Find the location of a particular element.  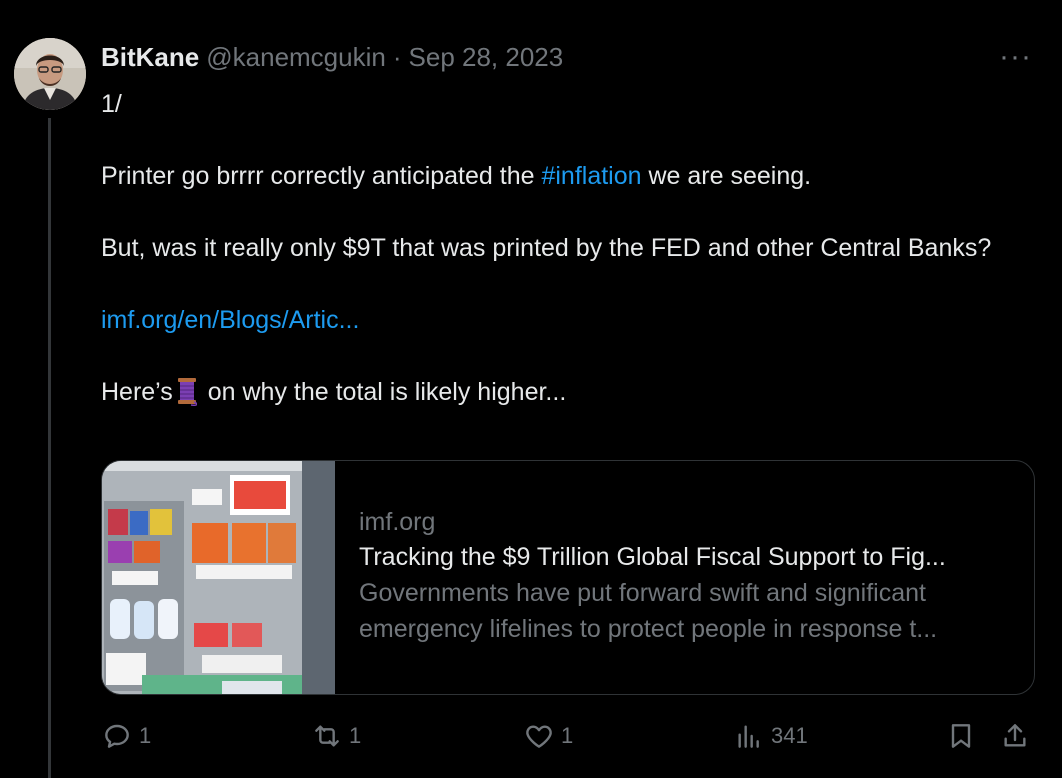

action-bar: 1 1 1 341 is located at coordinates (567, 736).